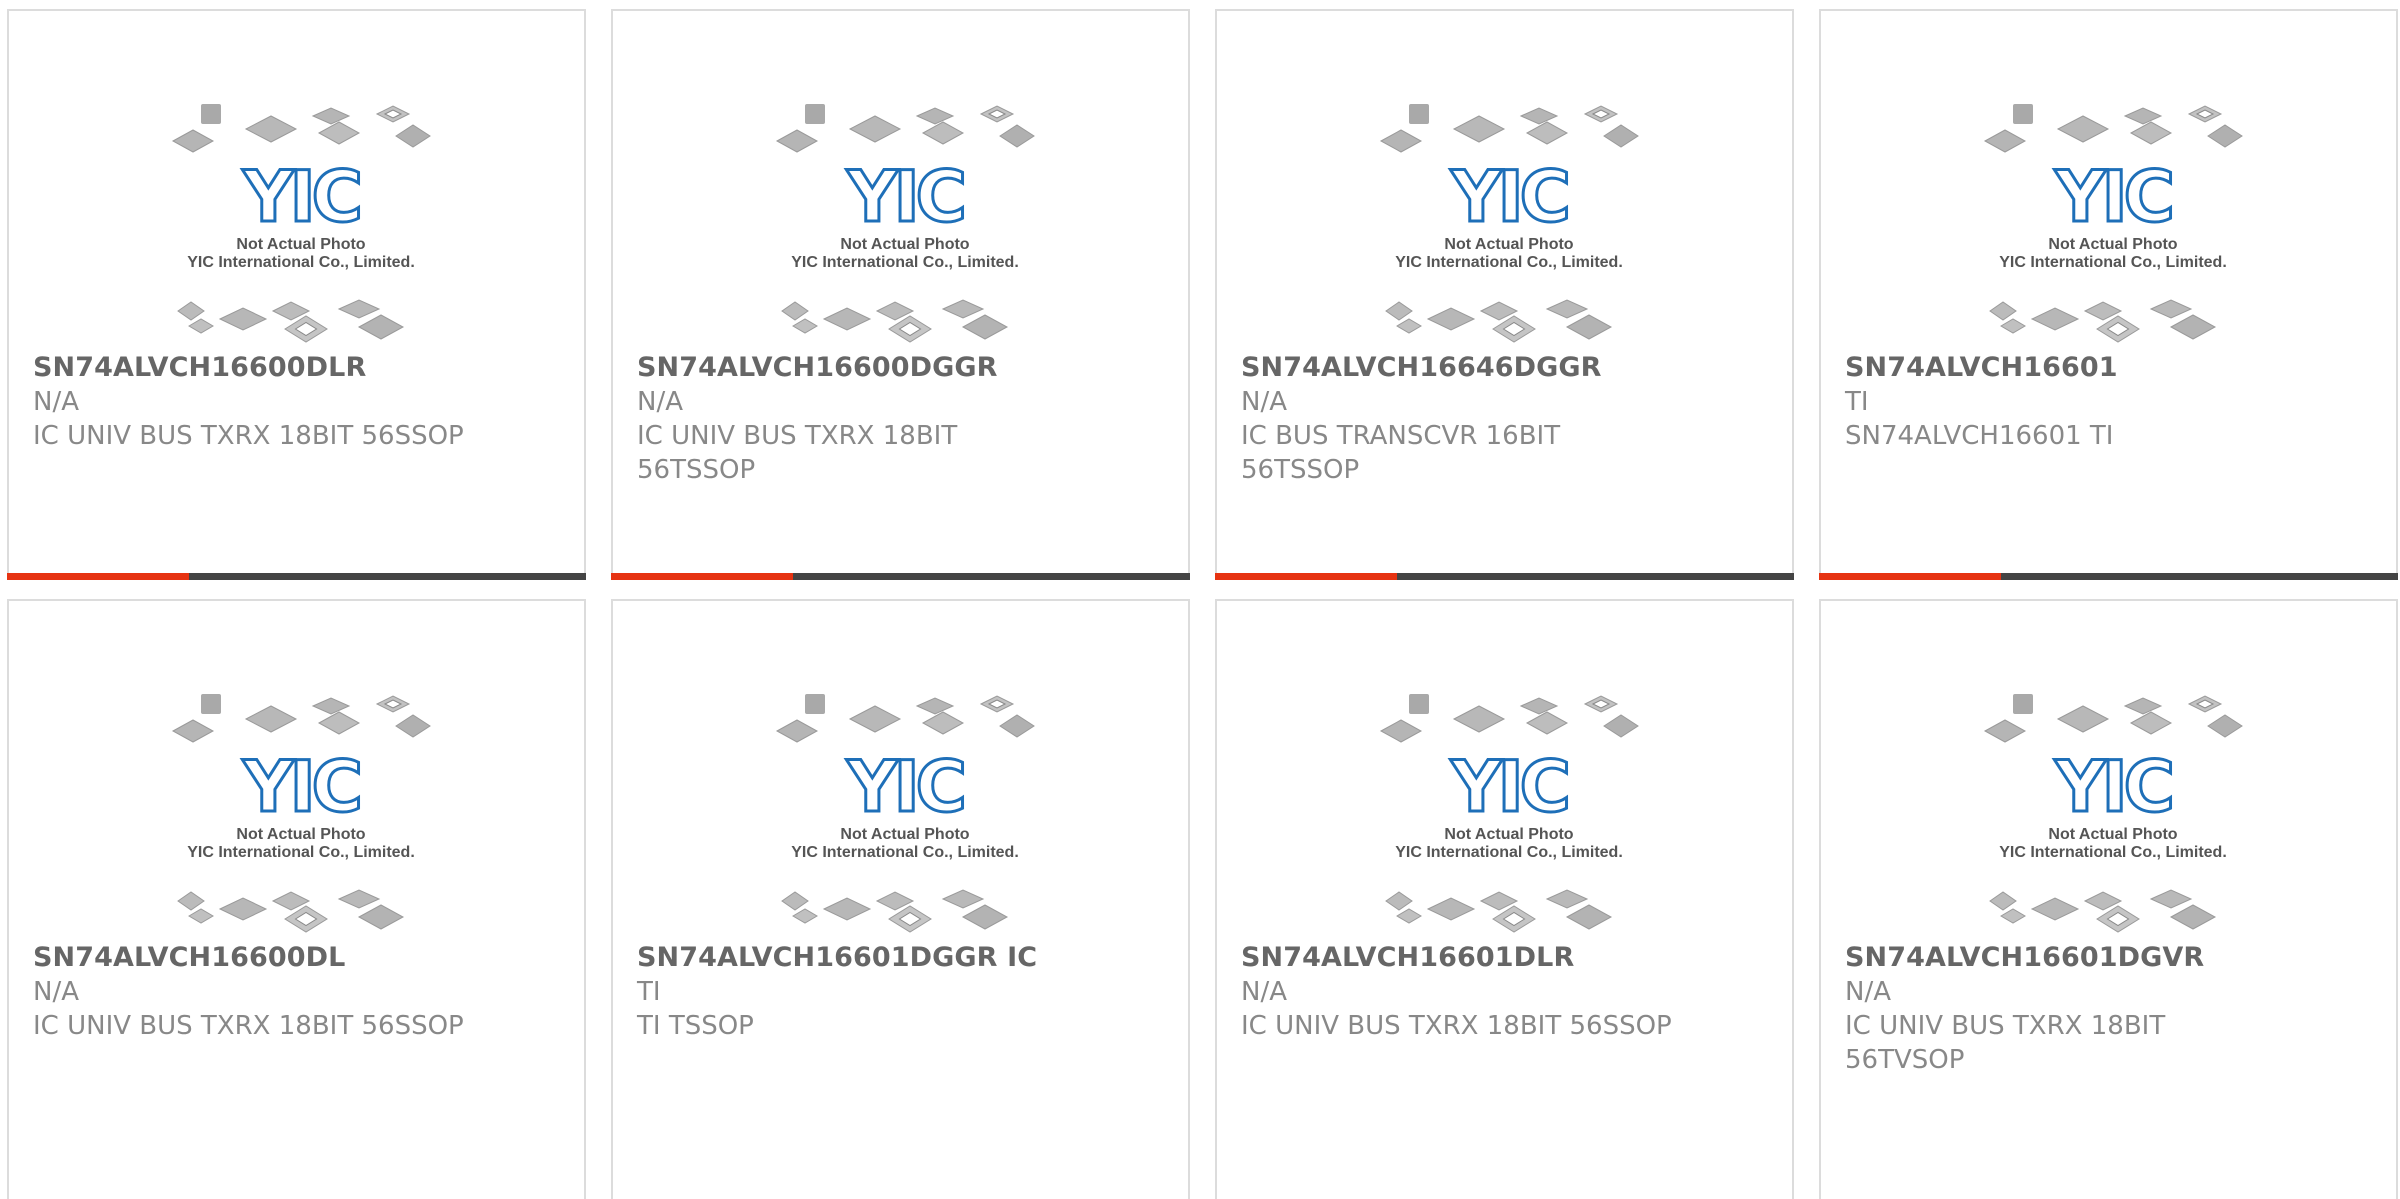 This screenshot has width=2400, height=1199. Describe the element at coordinates (902, 958) in the screenshot. I see `product-part-number: SN74ALVCH16601DGGR IC` at that location.